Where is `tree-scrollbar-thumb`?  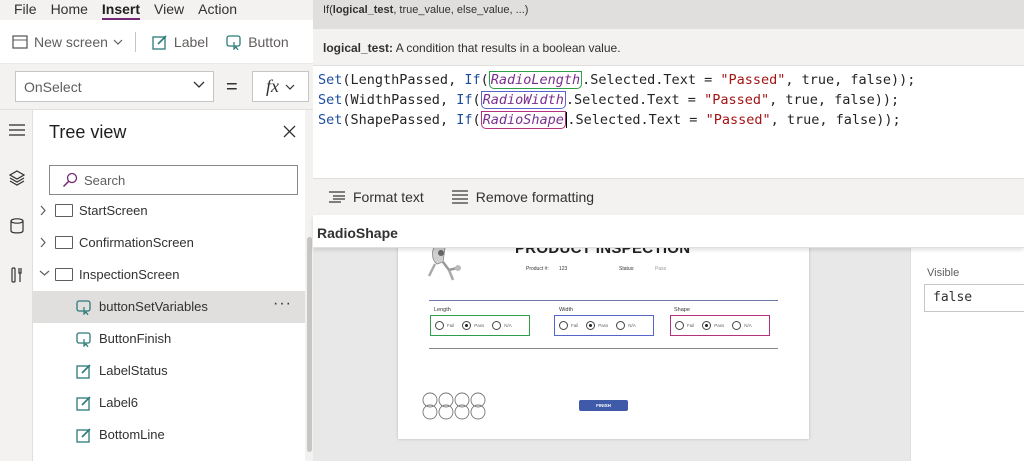 tree-scrollbar-thumb is located at coordinates (309, 344).